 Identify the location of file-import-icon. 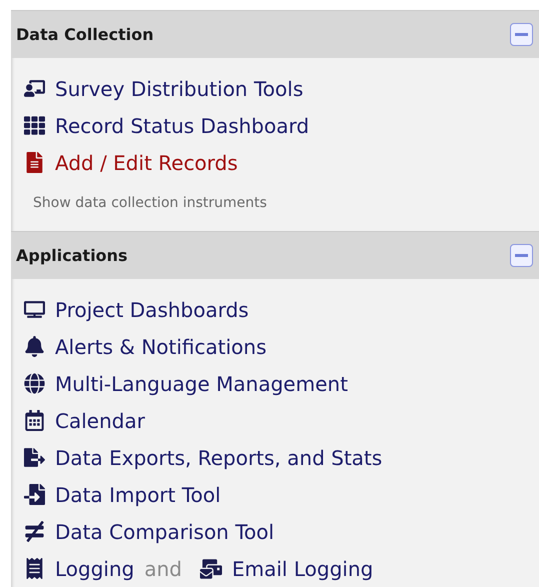
(34, 494).